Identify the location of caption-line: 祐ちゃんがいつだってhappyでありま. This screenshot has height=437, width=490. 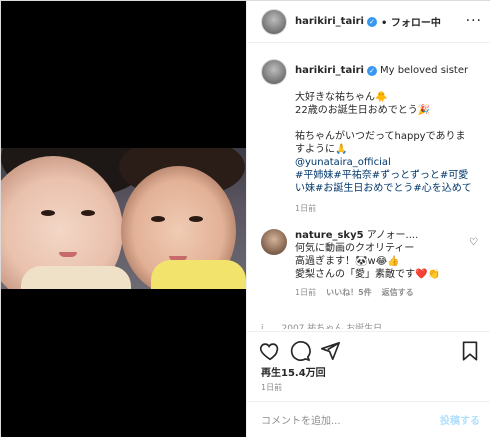
(380, 136).